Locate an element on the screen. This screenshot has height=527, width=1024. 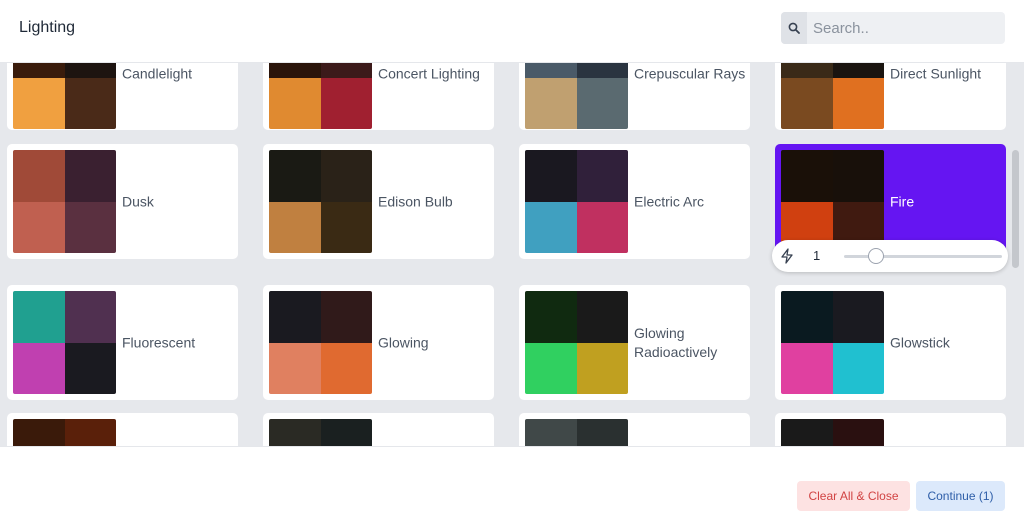
style-card: Glowing is located at coordinates (378, 342).